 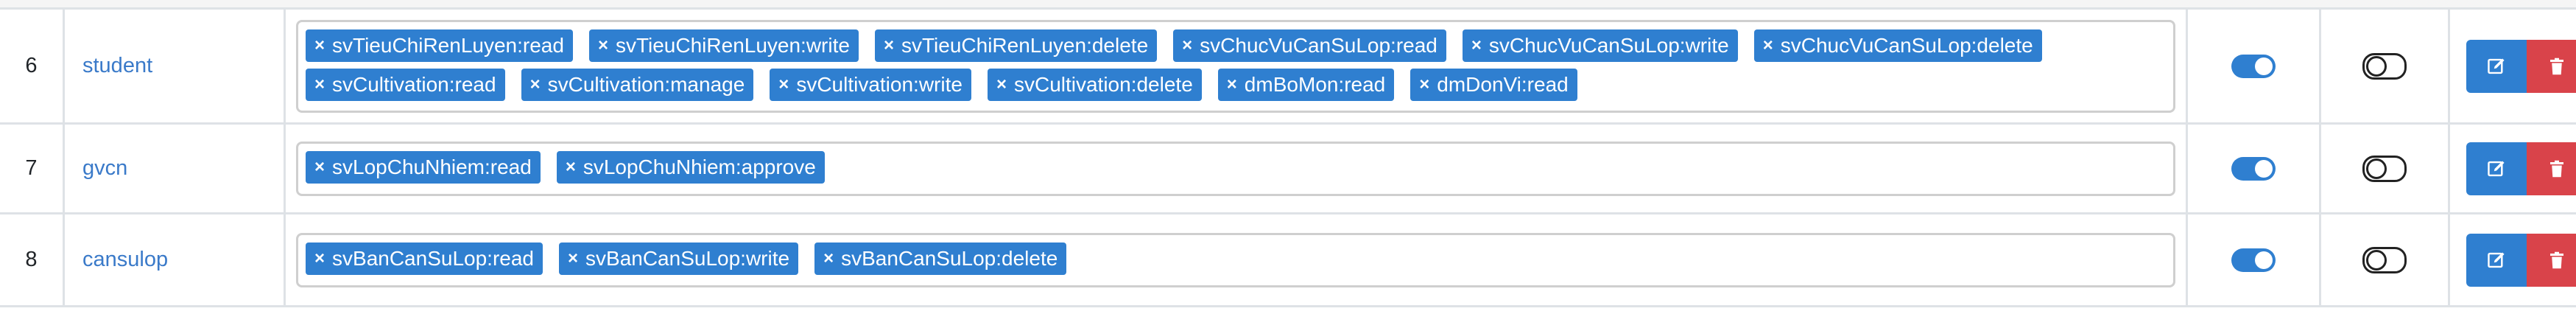 What do you see at coordinates (1288, 5) in the screenshot?
I see `table-header-strip` at bounding box center [1288, 5].